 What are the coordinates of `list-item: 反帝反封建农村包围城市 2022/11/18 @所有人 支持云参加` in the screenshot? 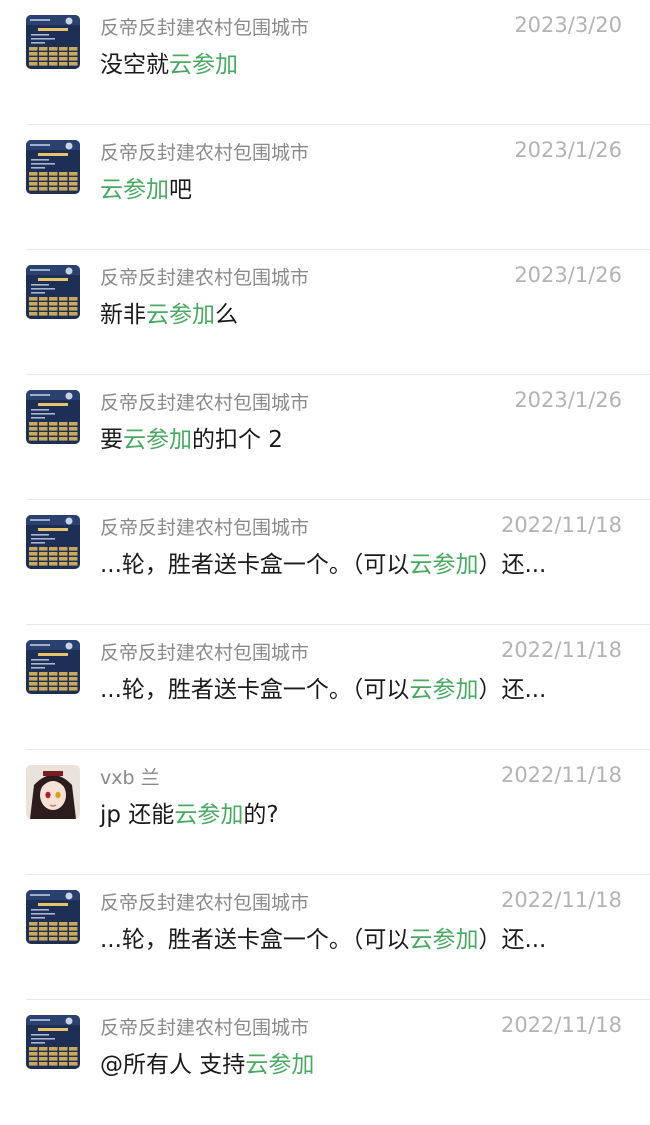 It's located at (325, 1062).